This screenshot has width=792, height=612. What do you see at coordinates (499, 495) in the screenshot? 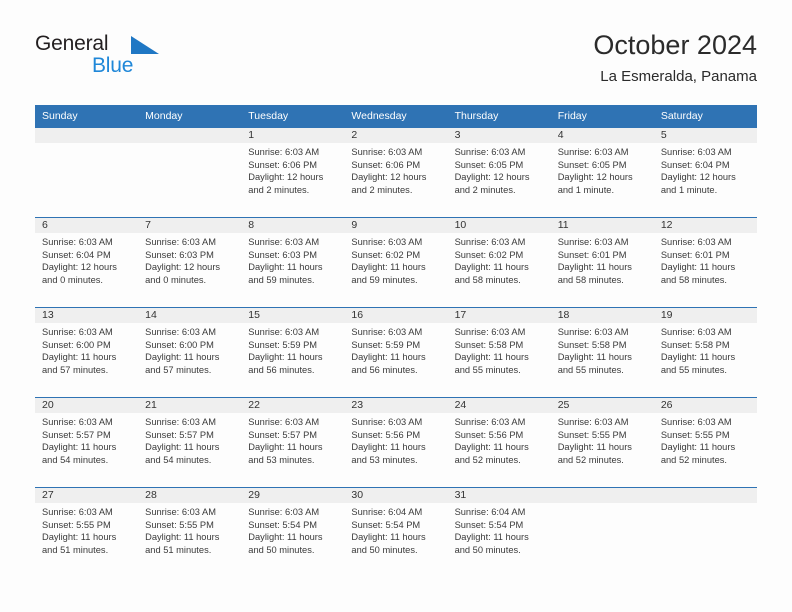
I see `day-number: 31` at bounding box center [499, 495].